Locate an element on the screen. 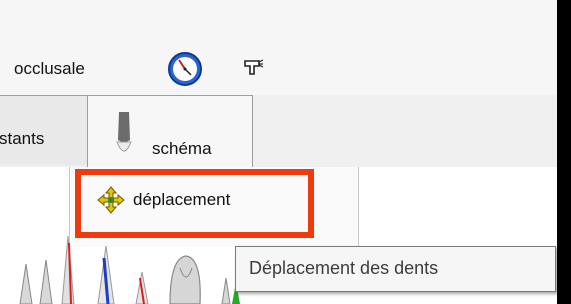  spray-gun-icon is located at coordinates (254, 67).